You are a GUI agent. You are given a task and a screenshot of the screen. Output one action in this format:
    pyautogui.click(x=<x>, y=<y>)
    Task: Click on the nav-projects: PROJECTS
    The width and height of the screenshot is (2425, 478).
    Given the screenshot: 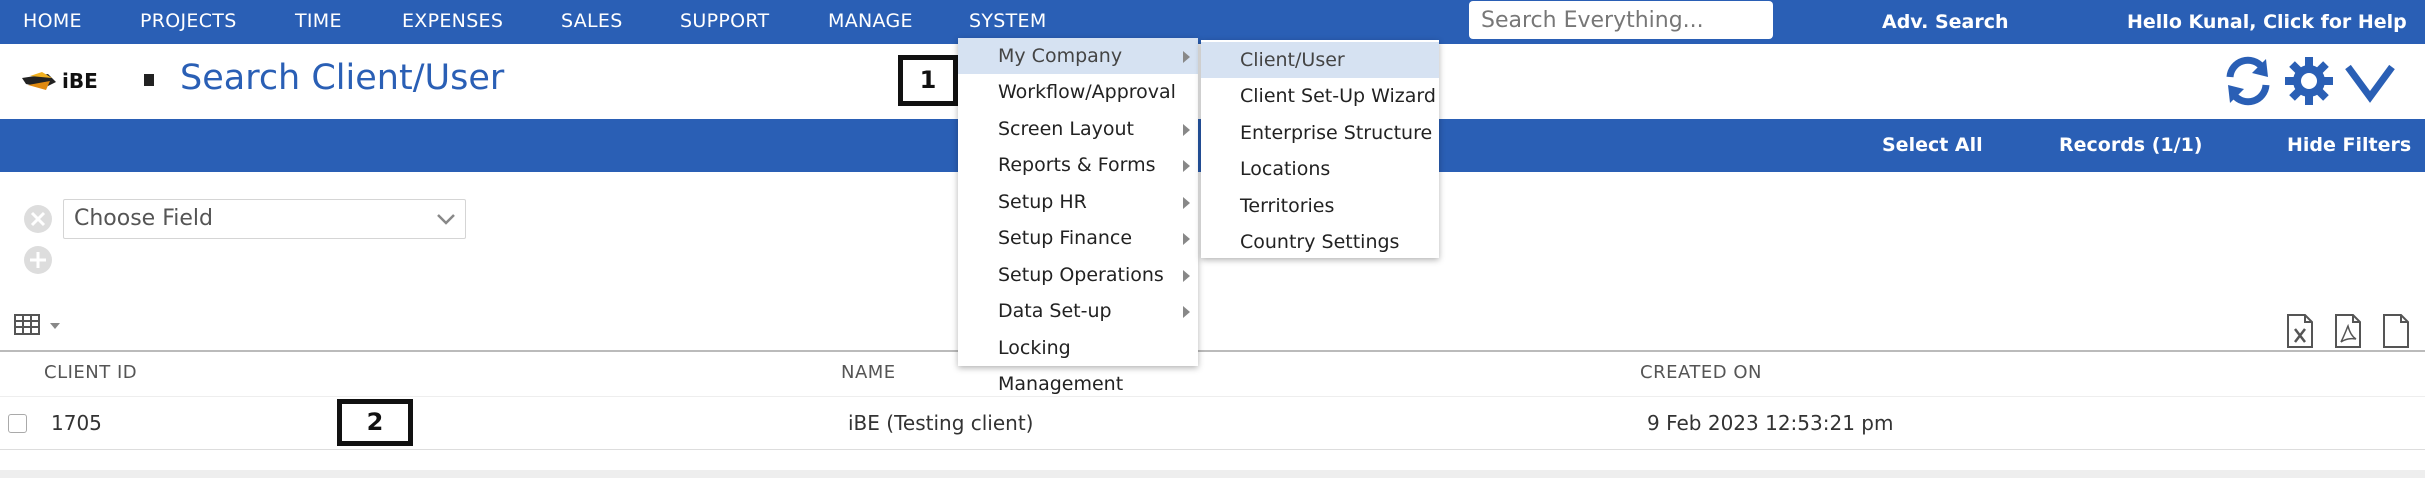 What is the action you would take?
    pyautogui.click(x=188, y=22)
    